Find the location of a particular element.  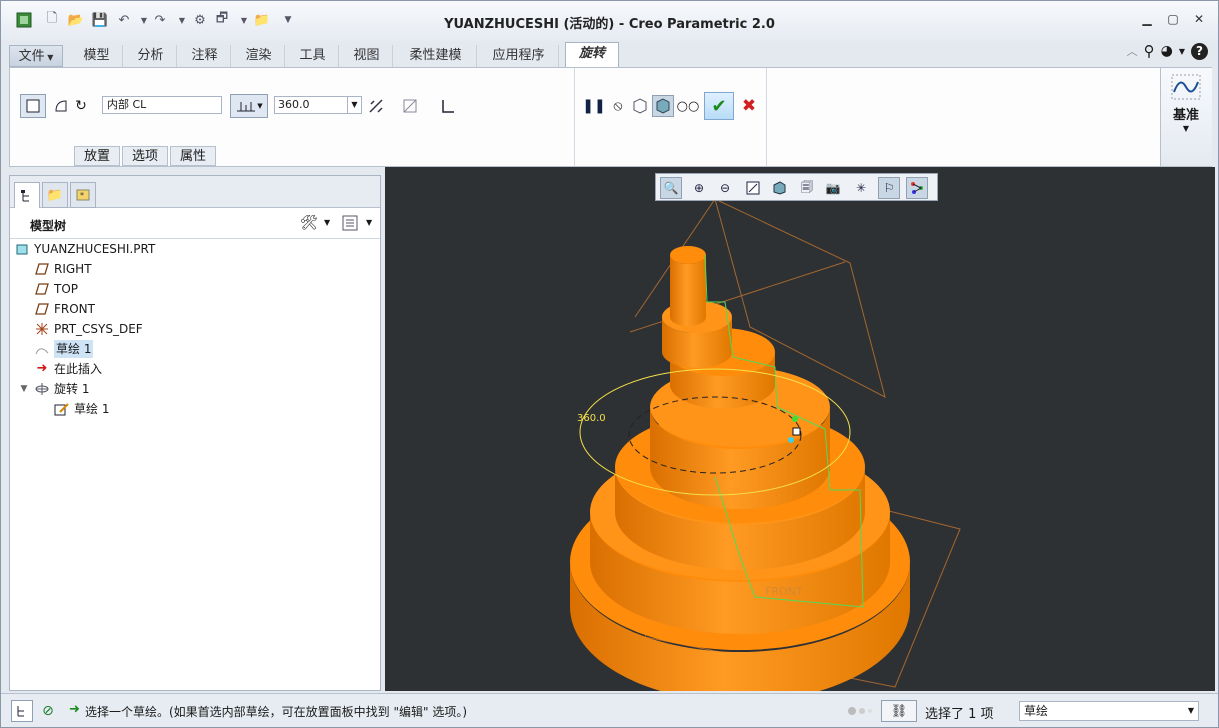

solid-icon is located at coordinates (33, 106).